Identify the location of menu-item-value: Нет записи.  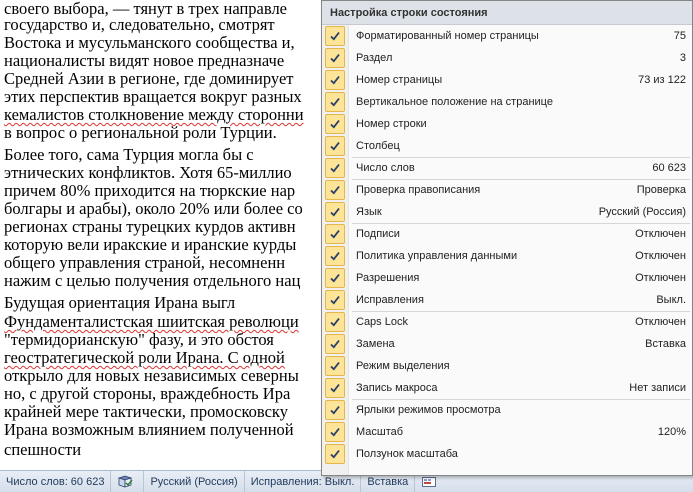
(657, 388).